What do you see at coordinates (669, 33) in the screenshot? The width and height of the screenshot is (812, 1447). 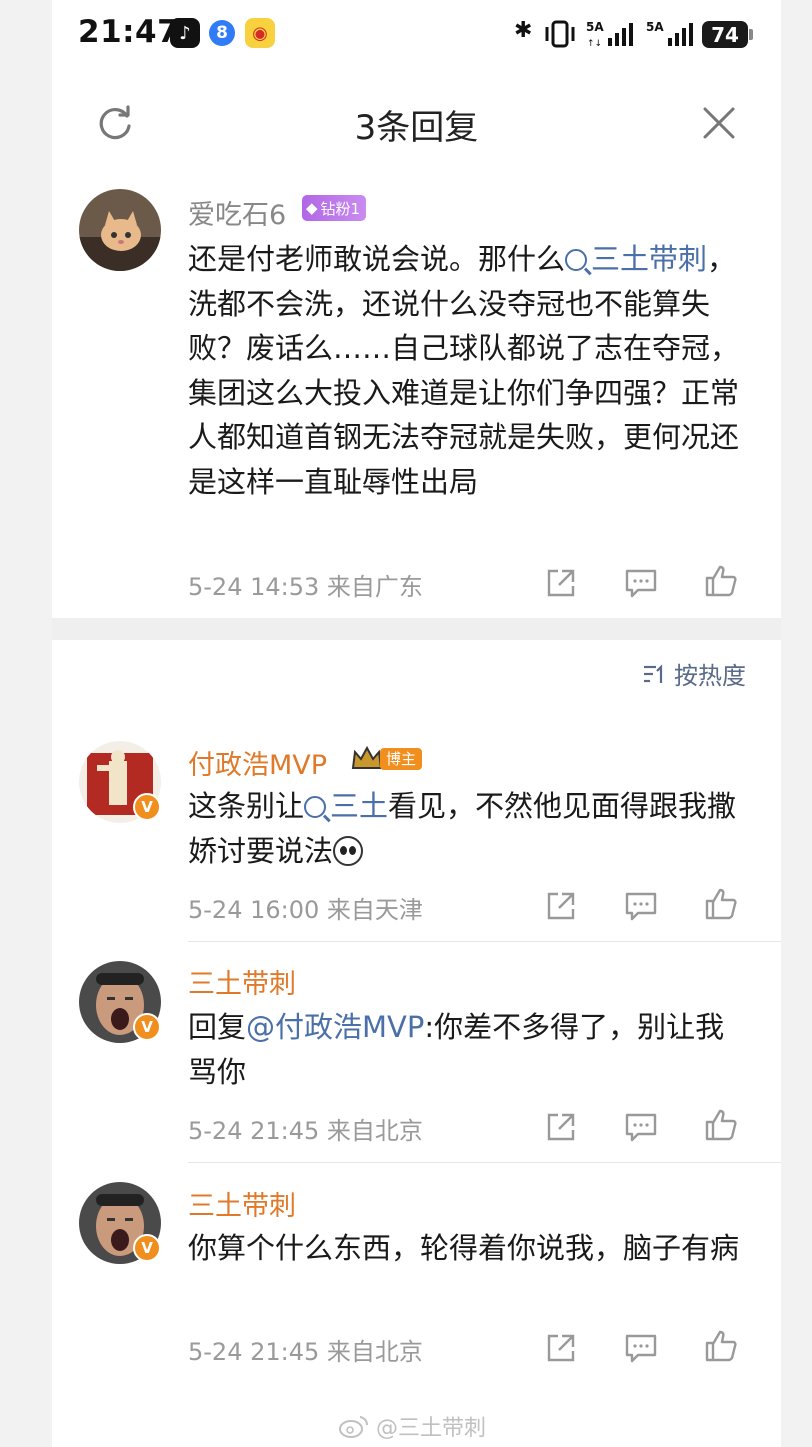 I see `signal-icon-2: 5A` at bounding box center [669, 33].